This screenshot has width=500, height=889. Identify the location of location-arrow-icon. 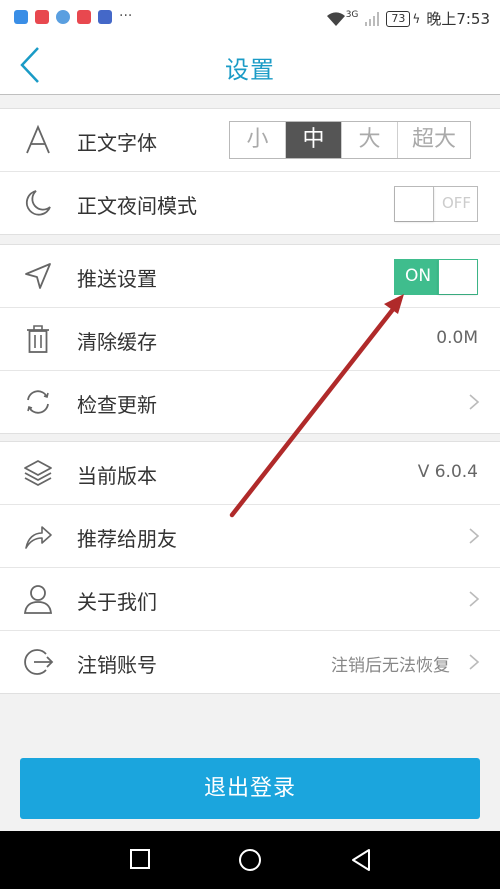
(38, 276).